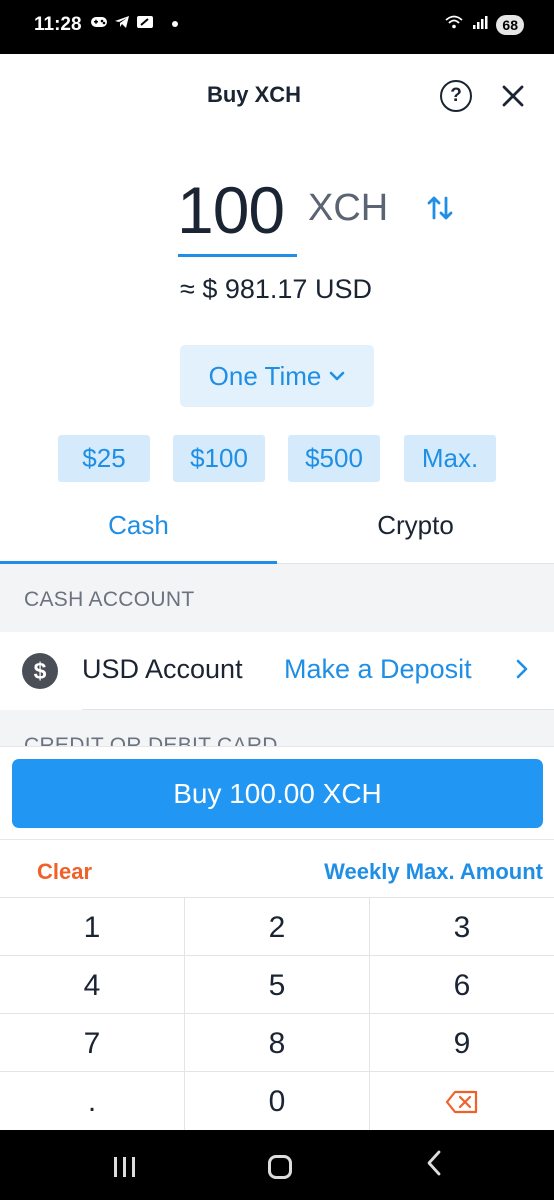 This screenshot has height=1200, width=554. I want to click on recent-apps-button, so click(125, 1167).